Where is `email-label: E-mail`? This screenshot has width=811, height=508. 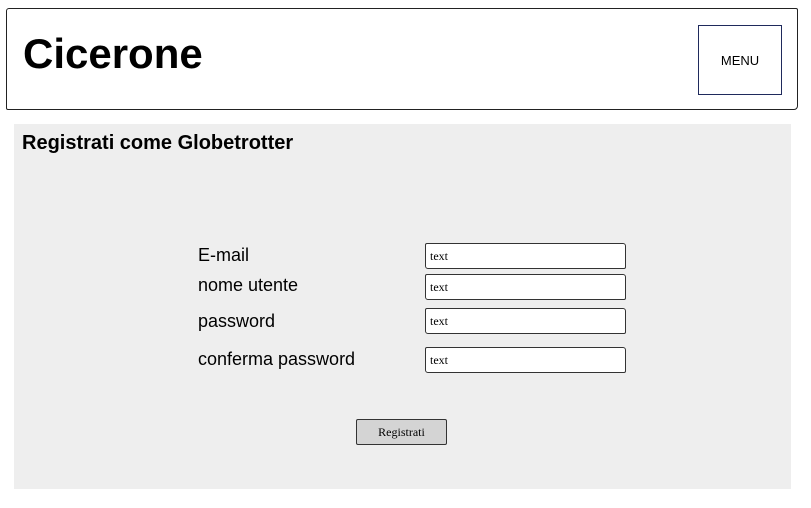
email-label: E-mail is located at coordinates (224, 255).